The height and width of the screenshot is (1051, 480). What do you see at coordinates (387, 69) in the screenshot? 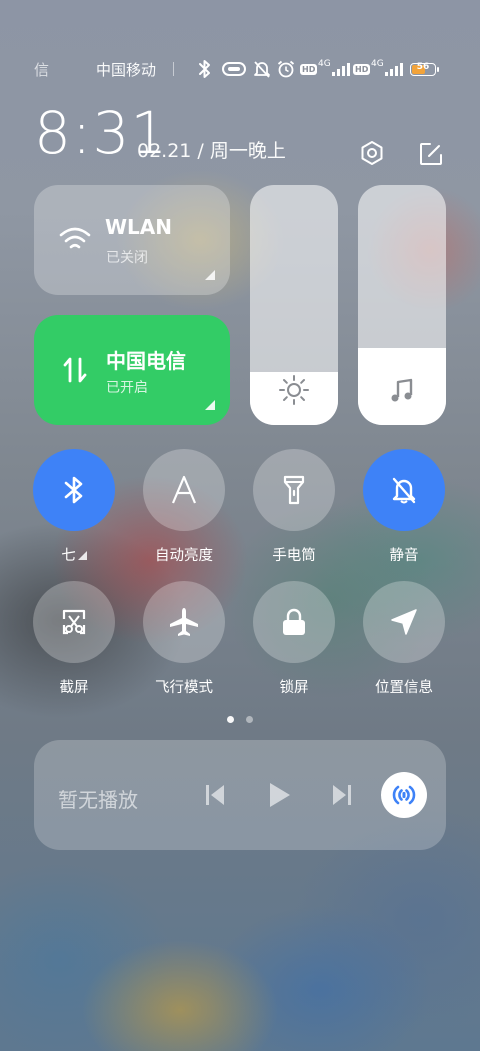
I see `status-signal-icon-2: 4G` at bounding box center [387, 69].